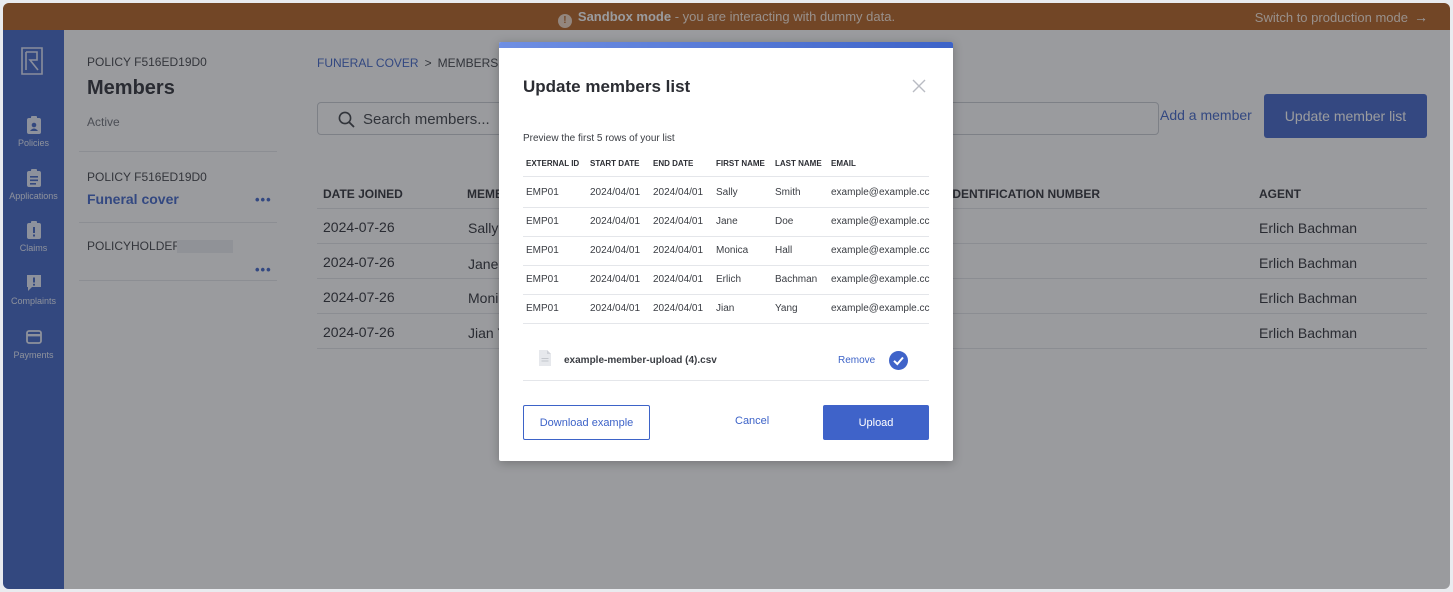 This screenshot has height=592, width=1453. What do you see at coordinates (876, 422) in the screenshot?
I see `upload-button: Upload` at bounding box center [876, 422].